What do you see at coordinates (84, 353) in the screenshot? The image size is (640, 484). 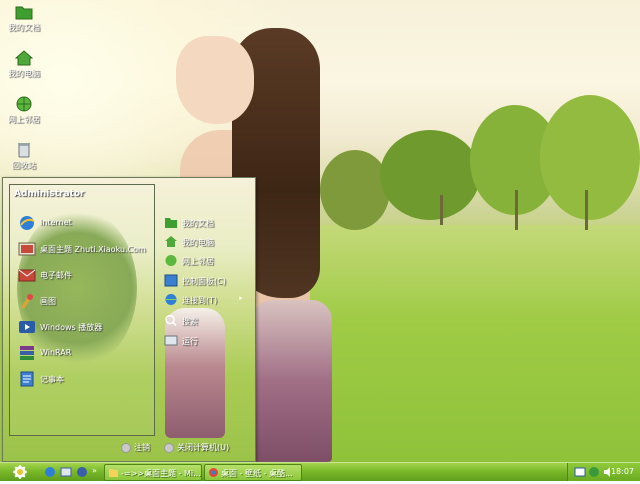 I see `program-item-winrar: WinRAR` at bounding box center [84, 353].